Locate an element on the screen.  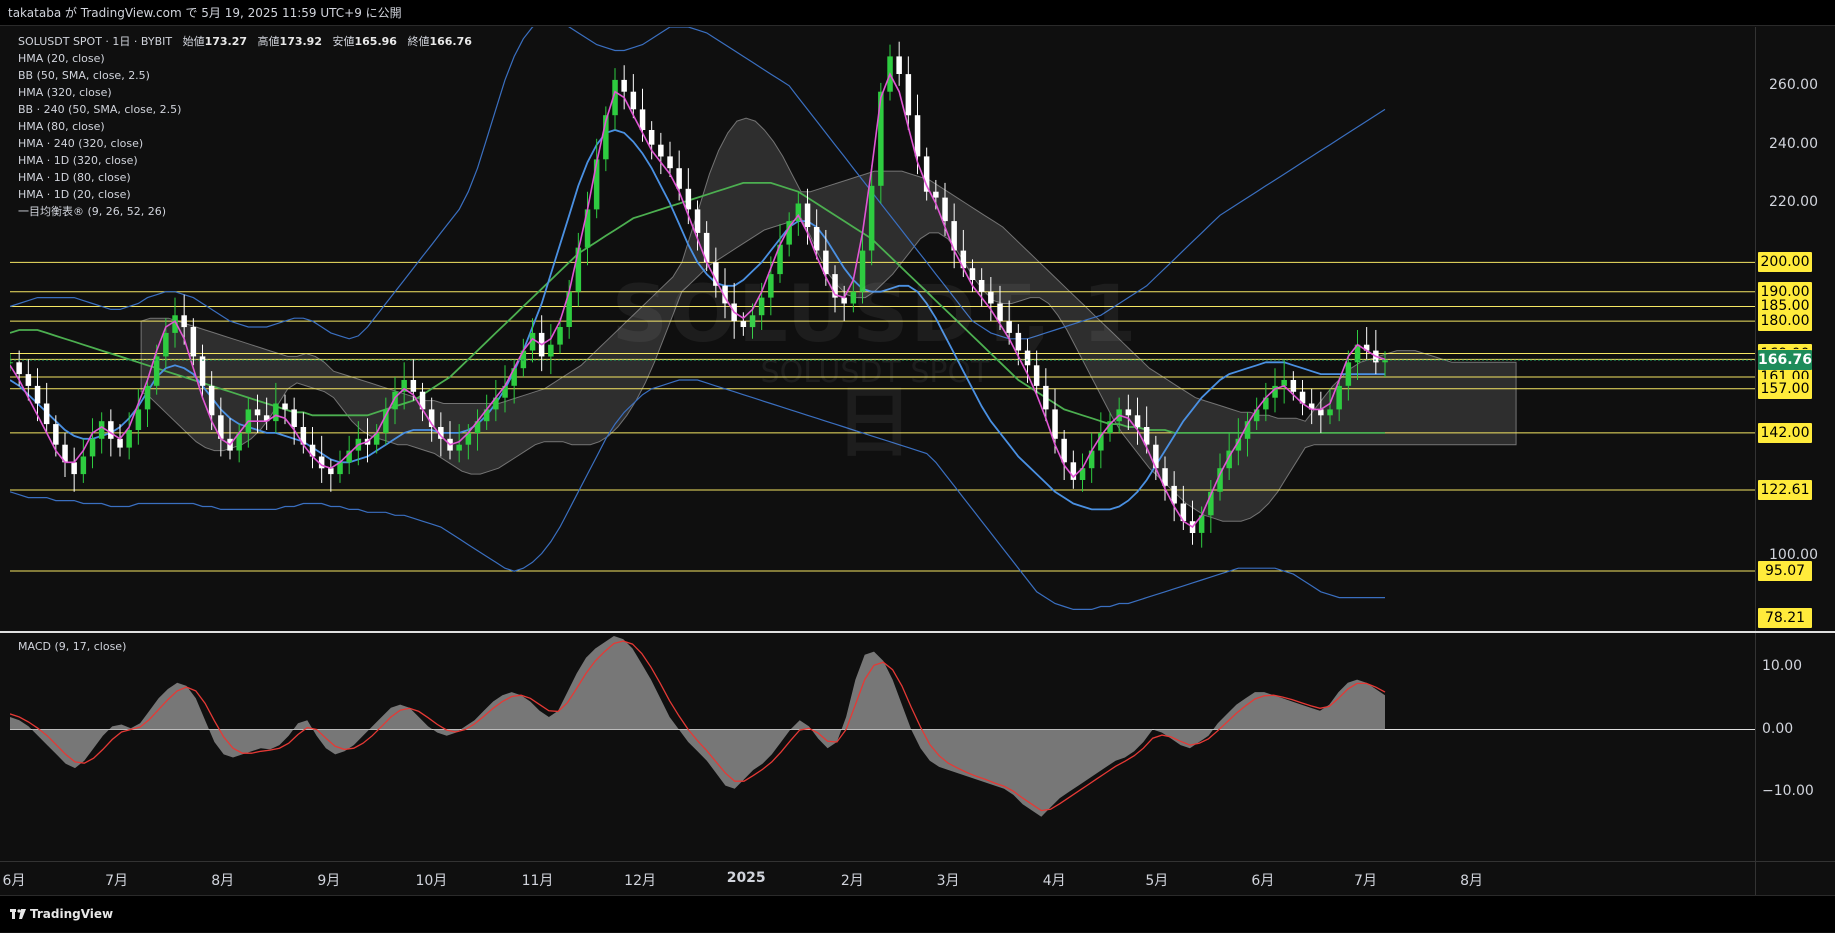
close-label: 終値 is located at coordinates (418, 41).